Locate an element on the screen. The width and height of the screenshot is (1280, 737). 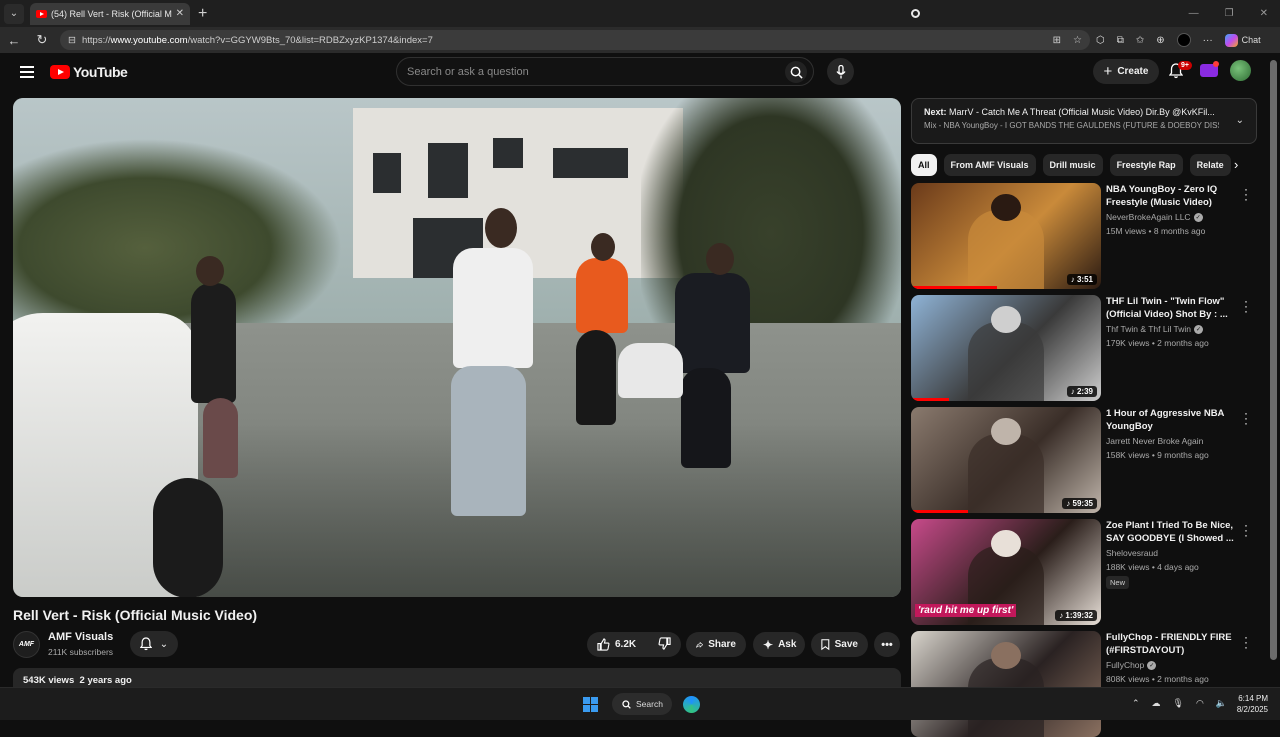
chip-drill-music: Drill music is located at coordinates (1072, 165).